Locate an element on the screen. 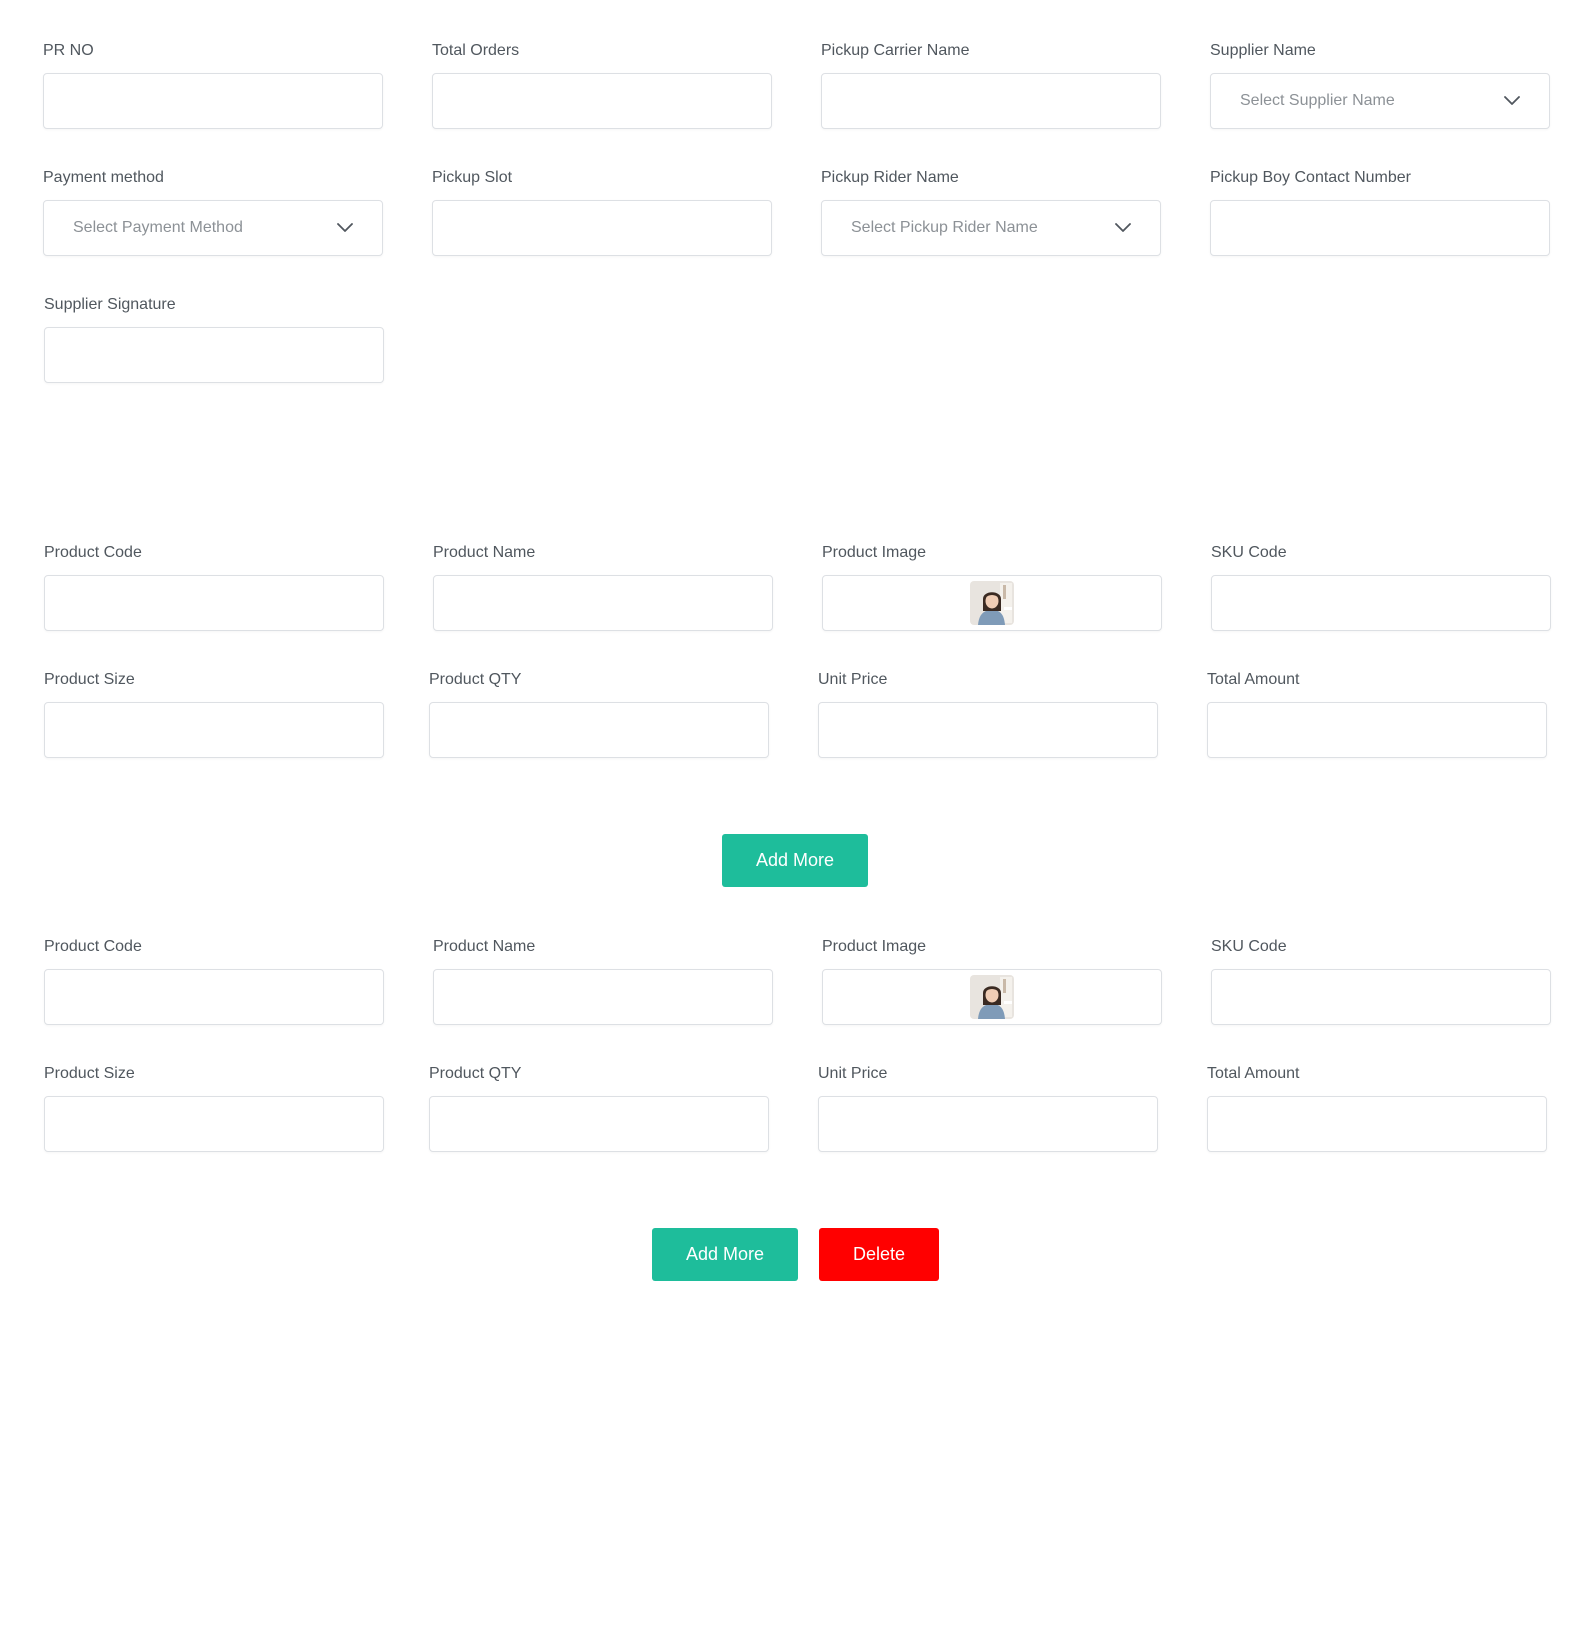 The image size is (1587, 1630). supplier-name-select: Select Supplier Name is located at coordinates (1380, 101).